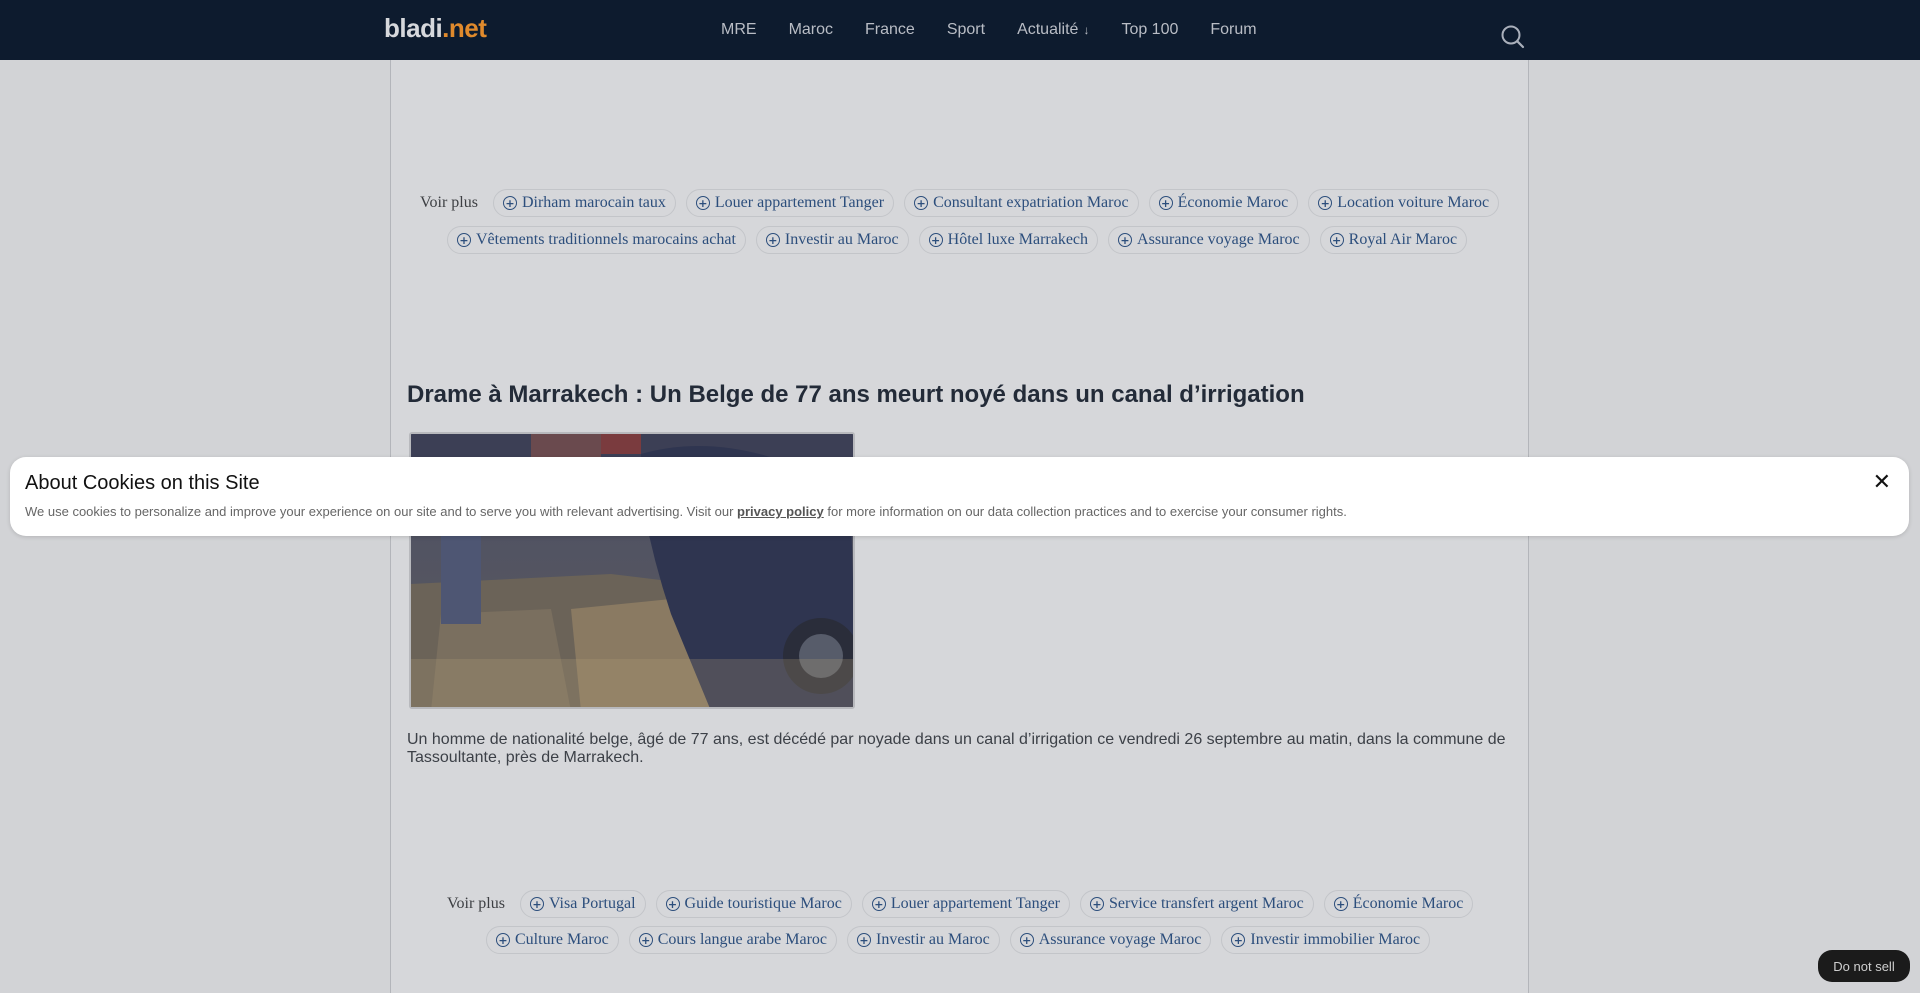 Image resolution: width=1920 pixels, height=993 pixels. Describe the element at coordinates (1335, 939) in the screenshot. I see `tag-label: Investir immobilier Maroc` at that location.